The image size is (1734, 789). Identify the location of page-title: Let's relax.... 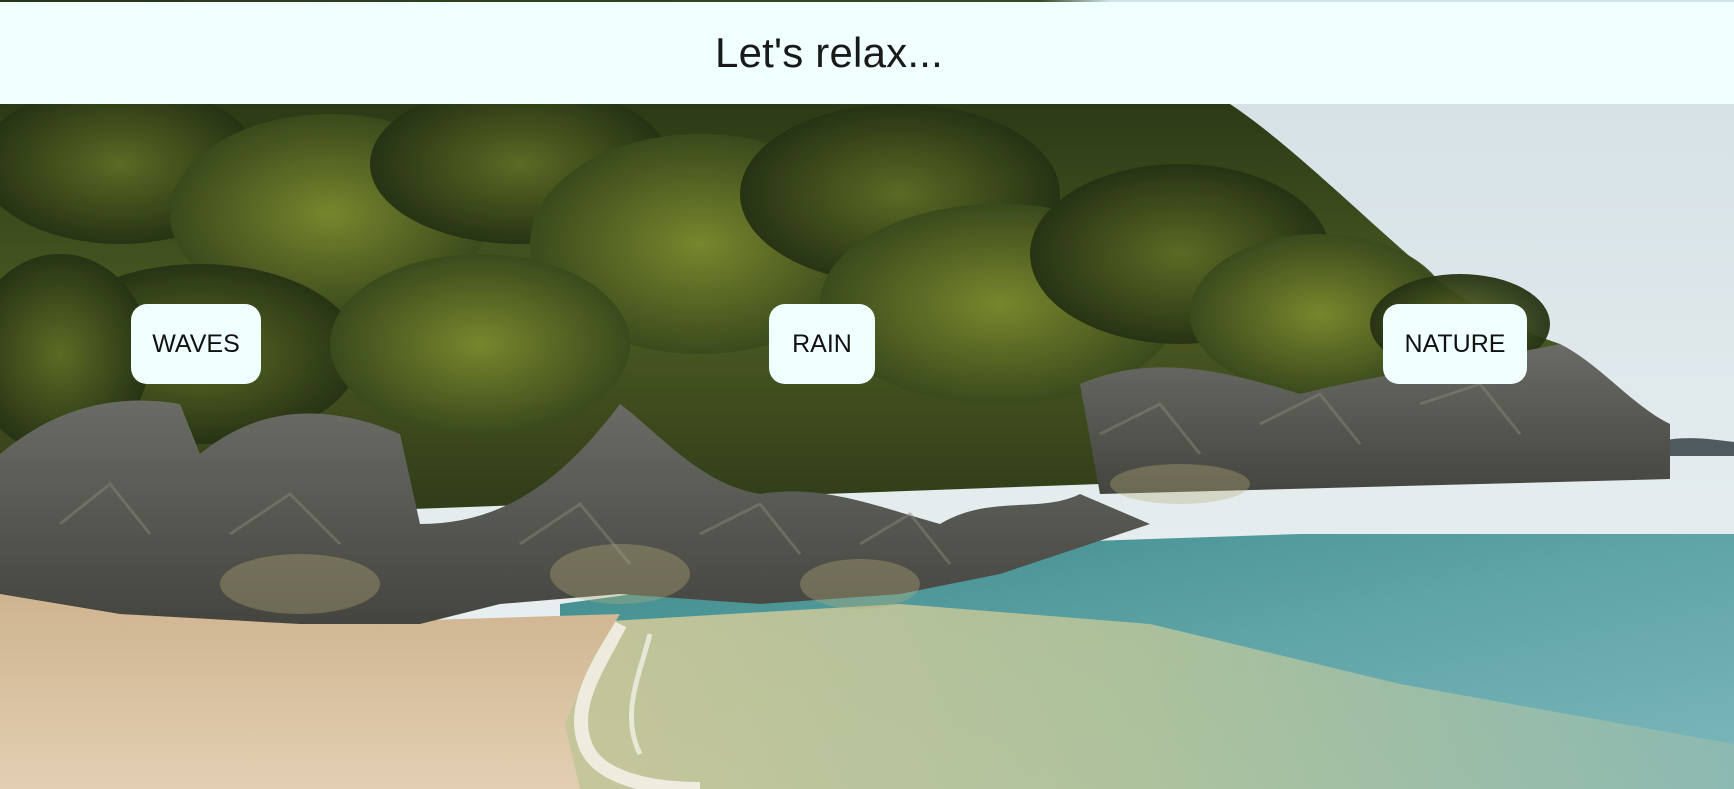
(829, 52).